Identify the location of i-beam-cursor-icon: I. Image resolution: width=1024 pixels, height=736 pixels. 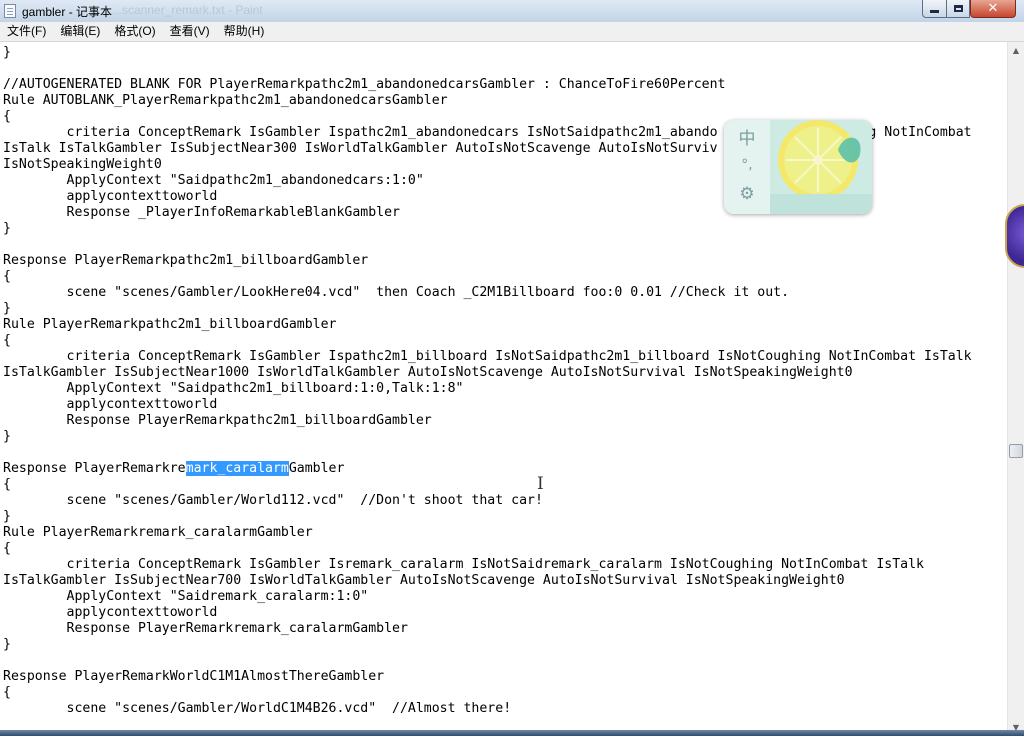
(540, 484).